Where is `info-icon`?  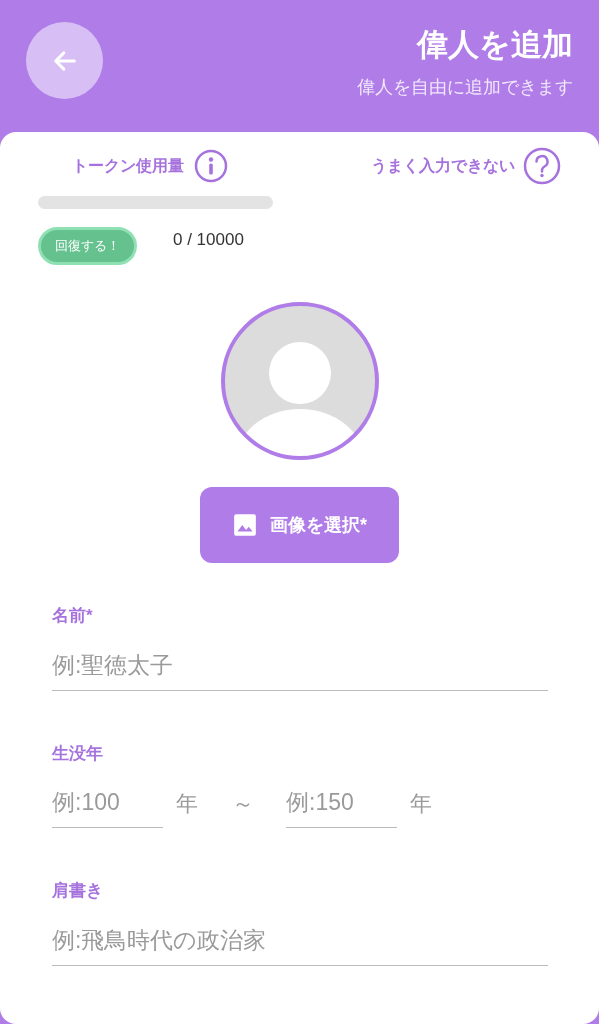
info-icon is located at coordinates (211, 166).